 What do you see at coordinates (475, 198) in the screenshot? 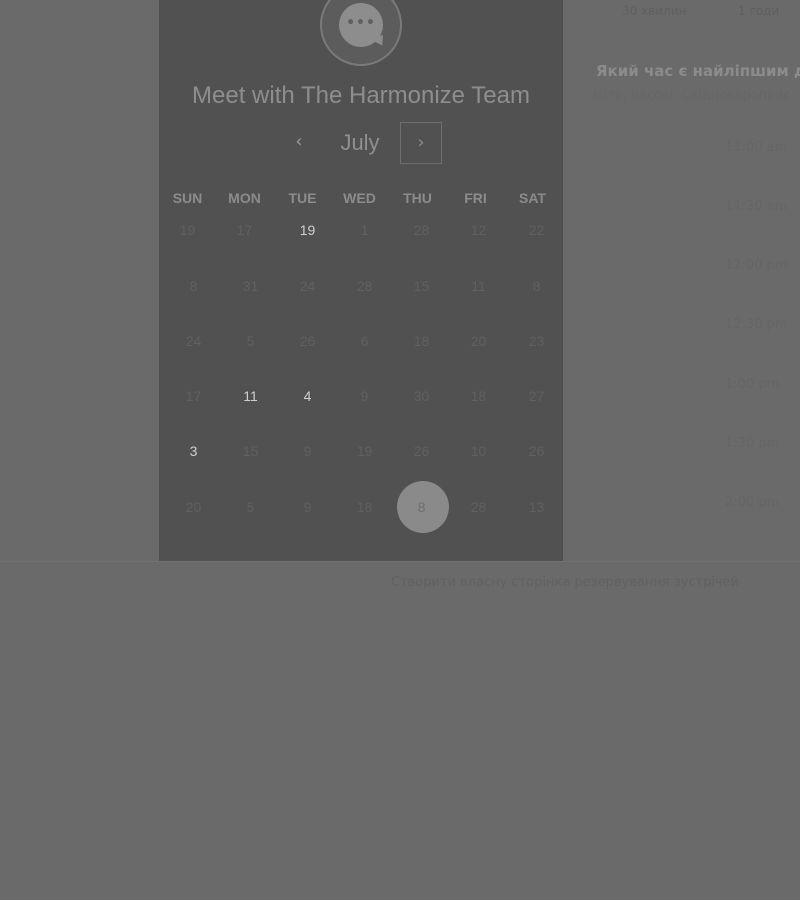
I see `weekday-label: FRI` at bounding box center [475, 198].